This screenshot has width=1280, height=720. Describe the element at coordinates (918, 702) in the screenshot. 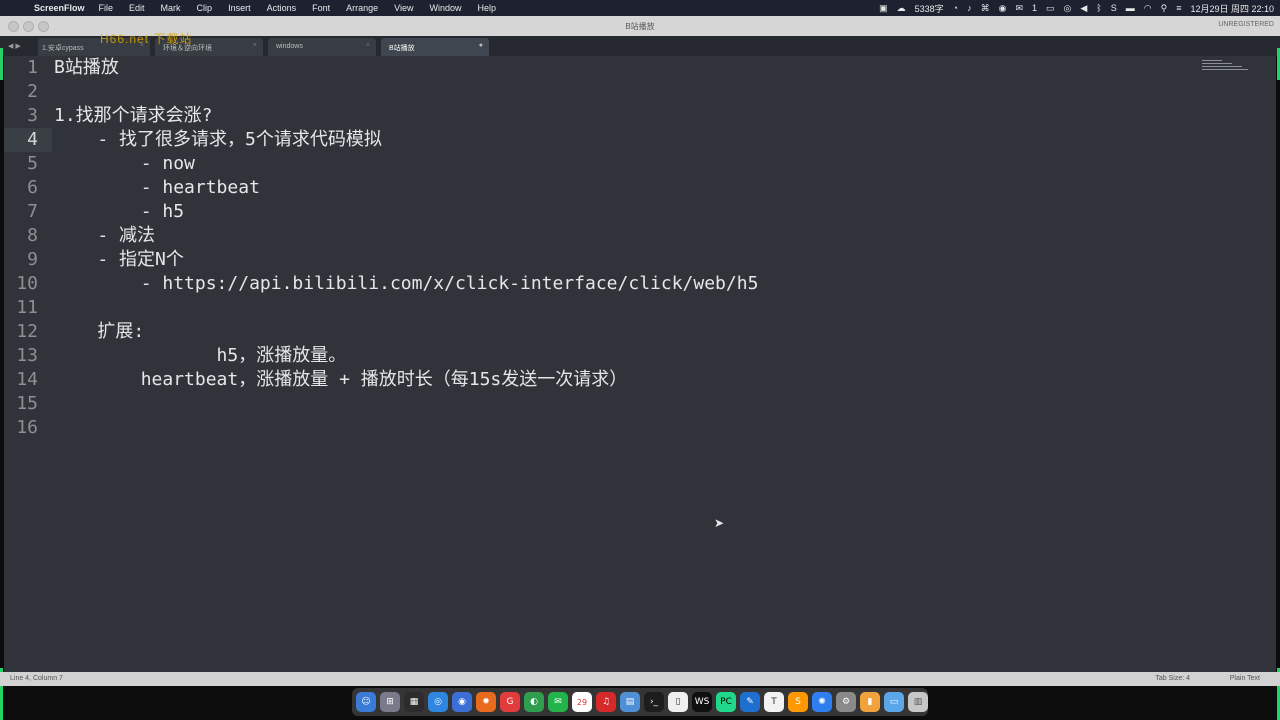

I see `trash-icon: ▥` at that location.